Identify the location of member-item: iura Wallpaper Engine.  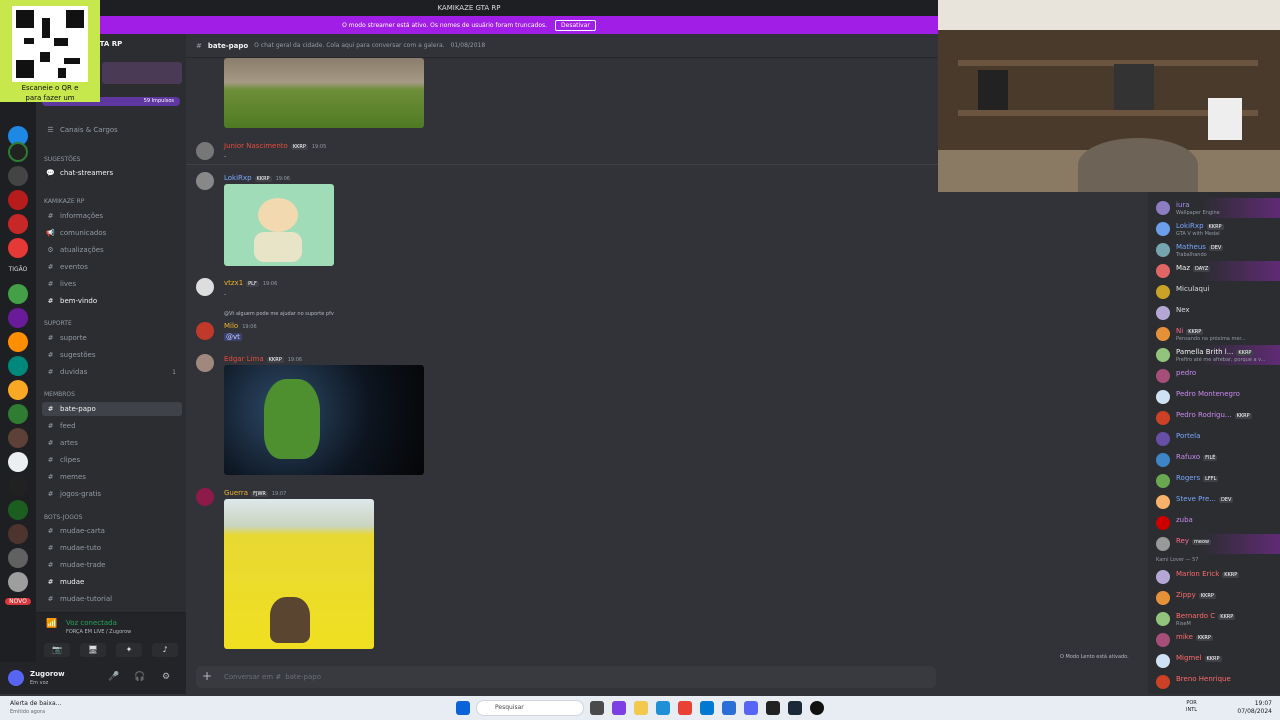
(1214, 208).